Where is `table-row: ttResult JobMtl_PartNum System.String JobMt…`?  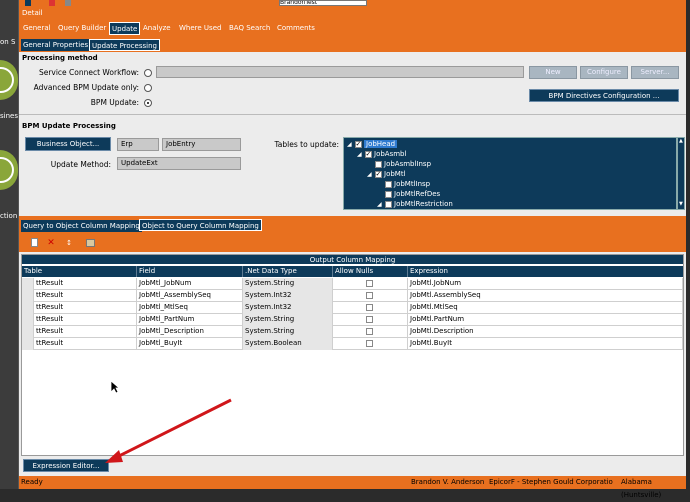
table-row: ttResult JobMtl_PartNum System.String JobMt… is located at coordinates (352, 320).